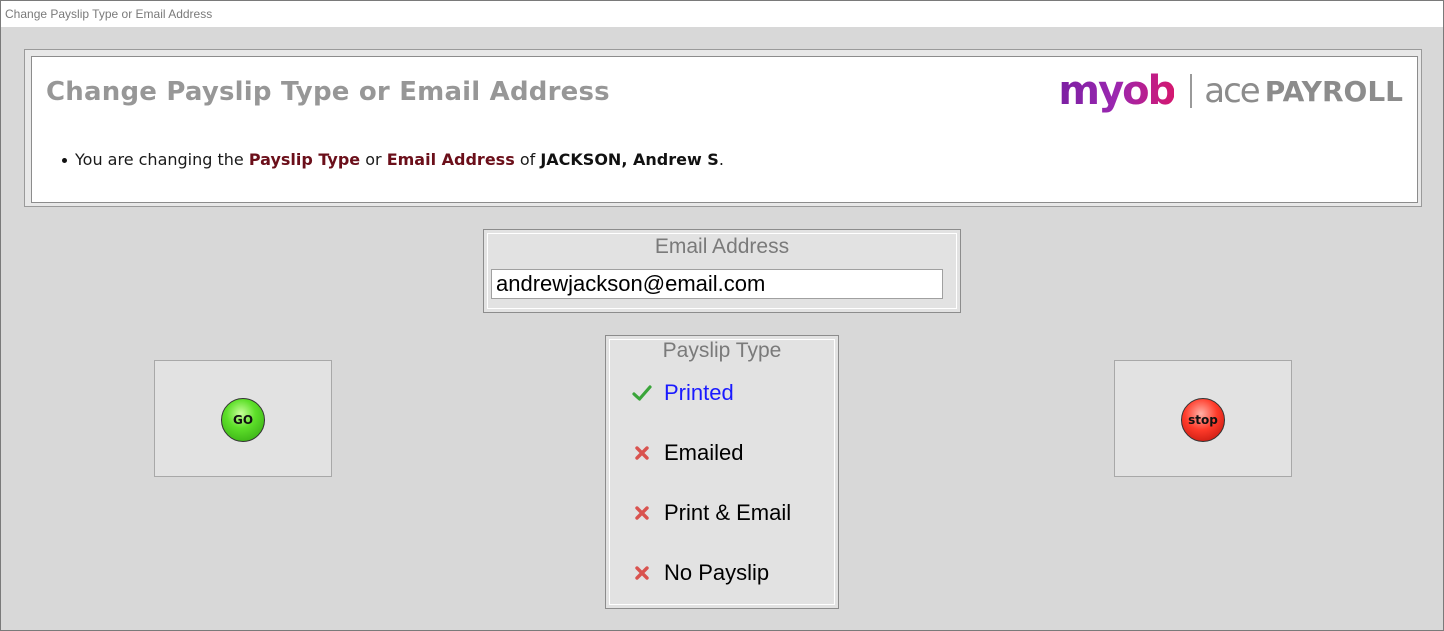 The width and height of the screenshot is (1444, 631). I want to click on notice-or: or, so click(373, 159).